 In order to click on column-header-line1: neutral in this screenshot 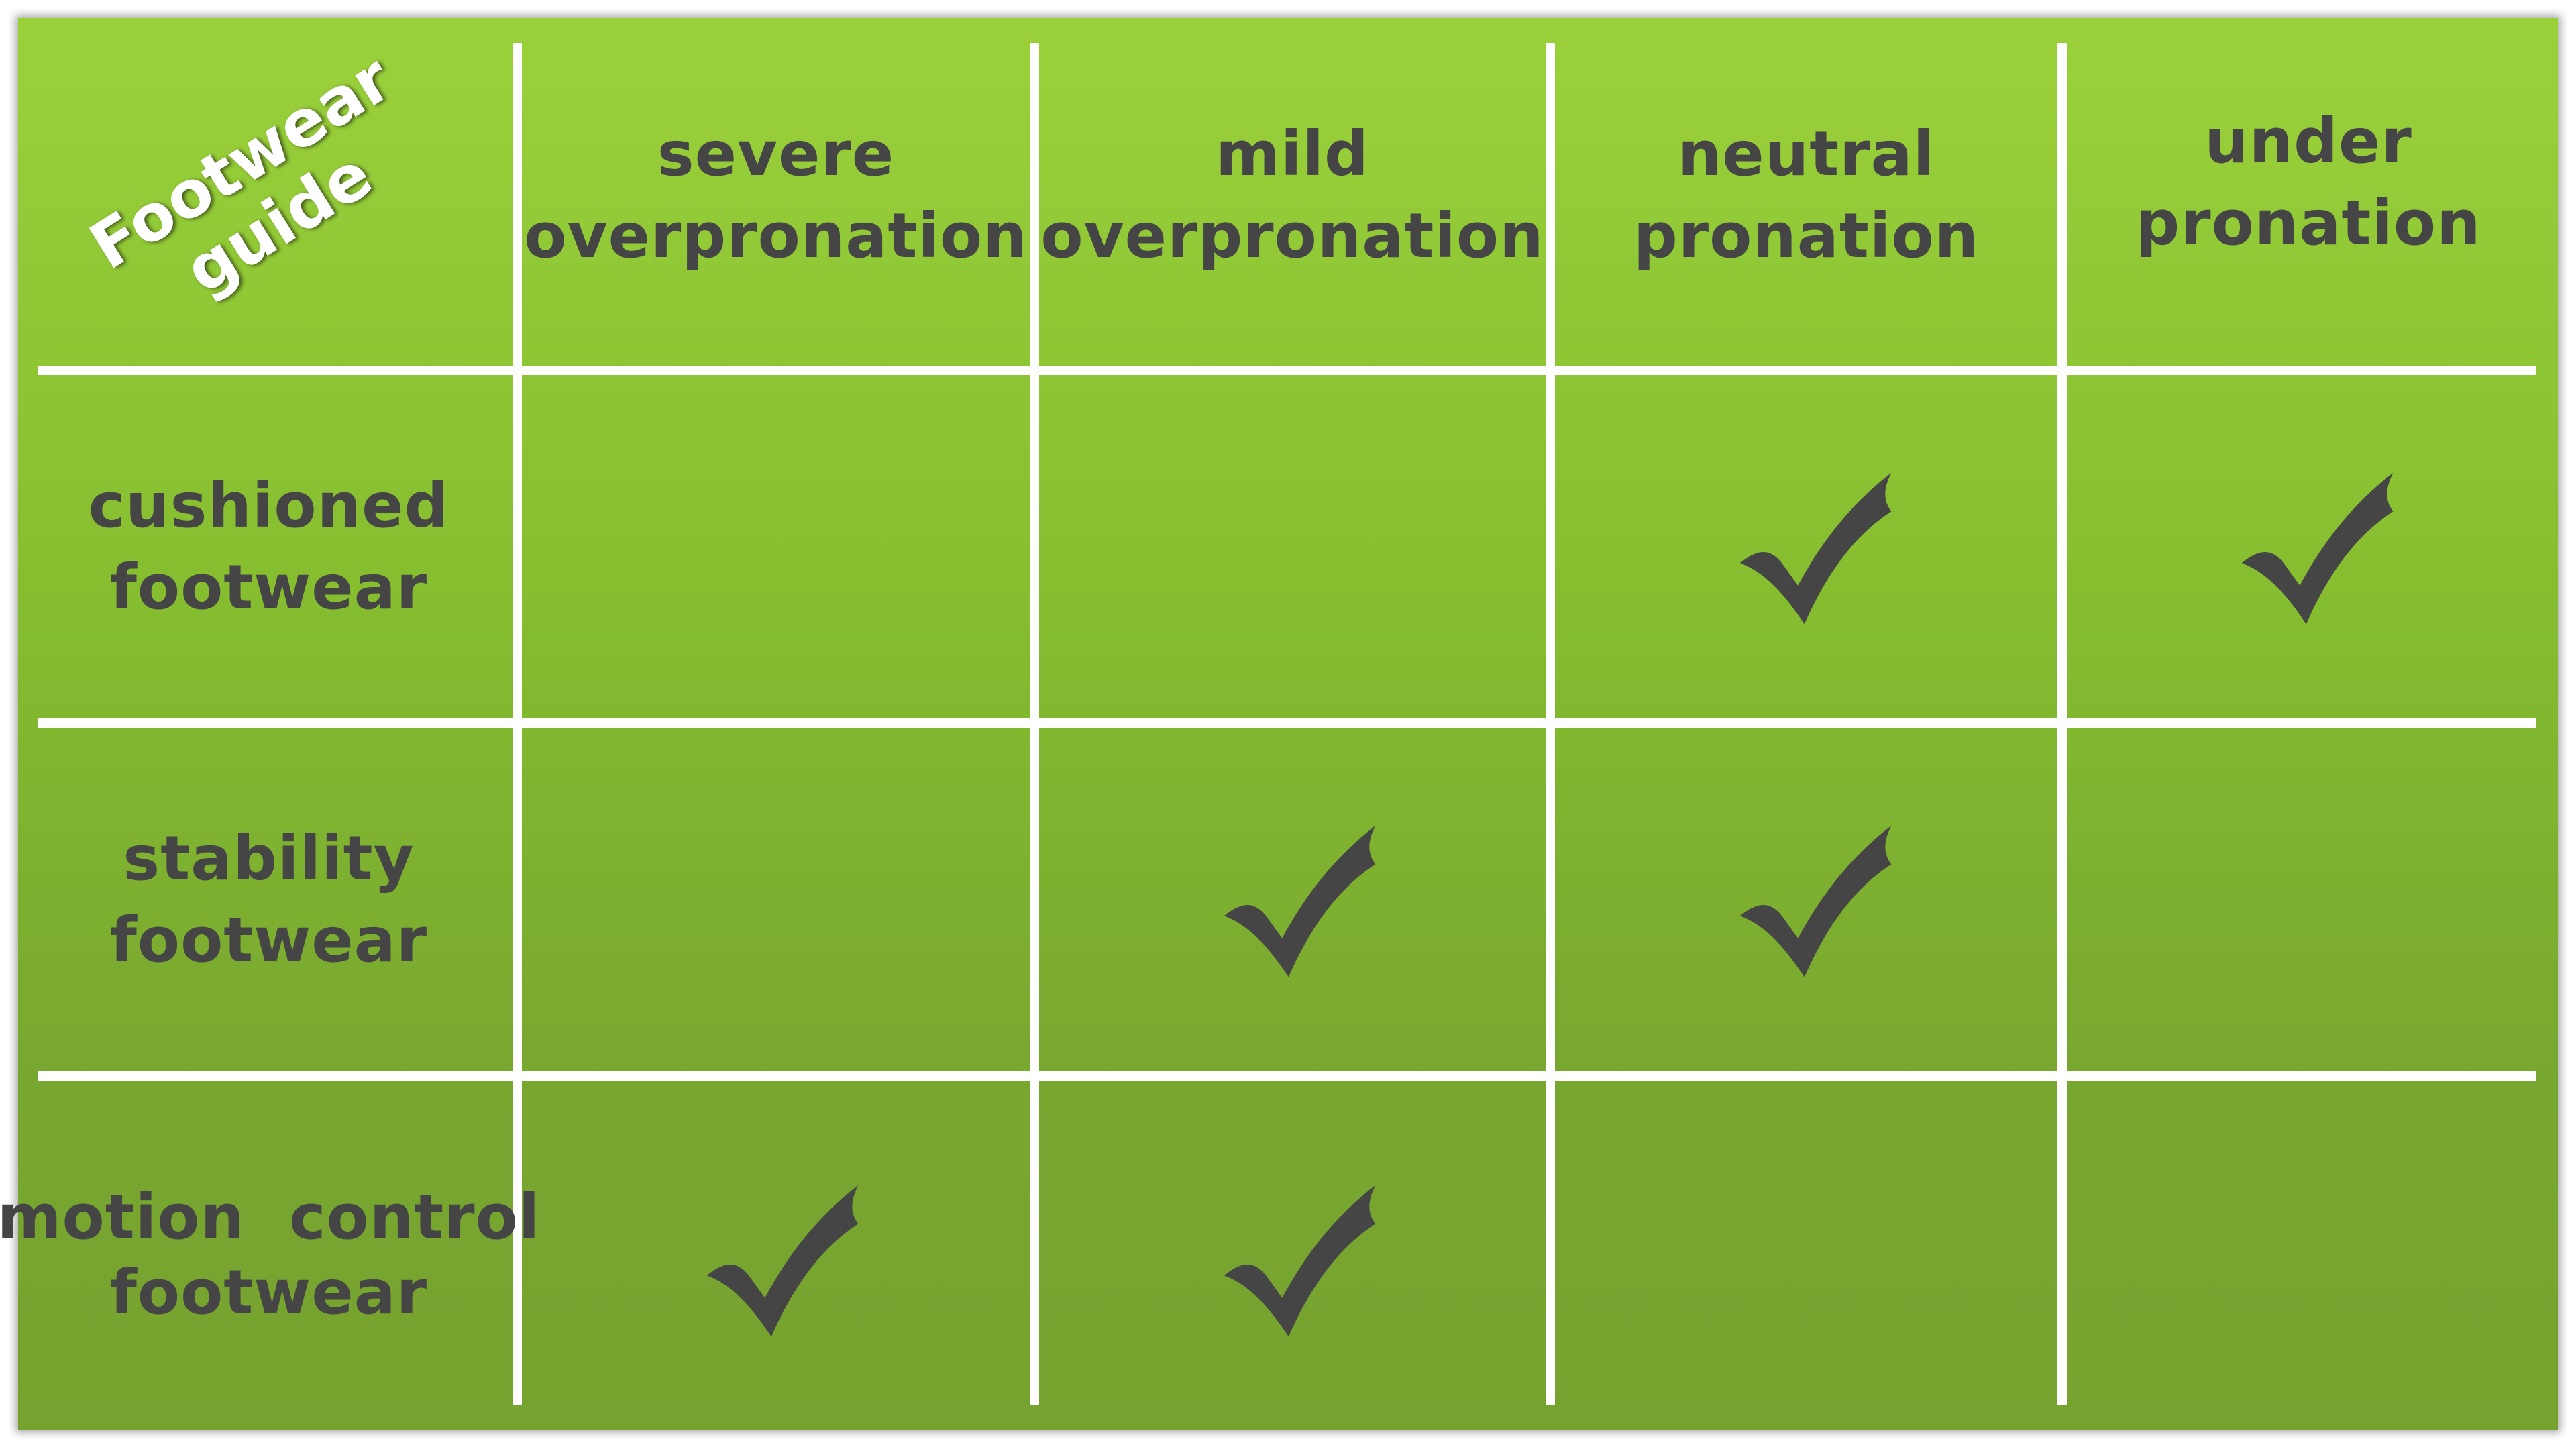, I will do `click(1806, 154)`.